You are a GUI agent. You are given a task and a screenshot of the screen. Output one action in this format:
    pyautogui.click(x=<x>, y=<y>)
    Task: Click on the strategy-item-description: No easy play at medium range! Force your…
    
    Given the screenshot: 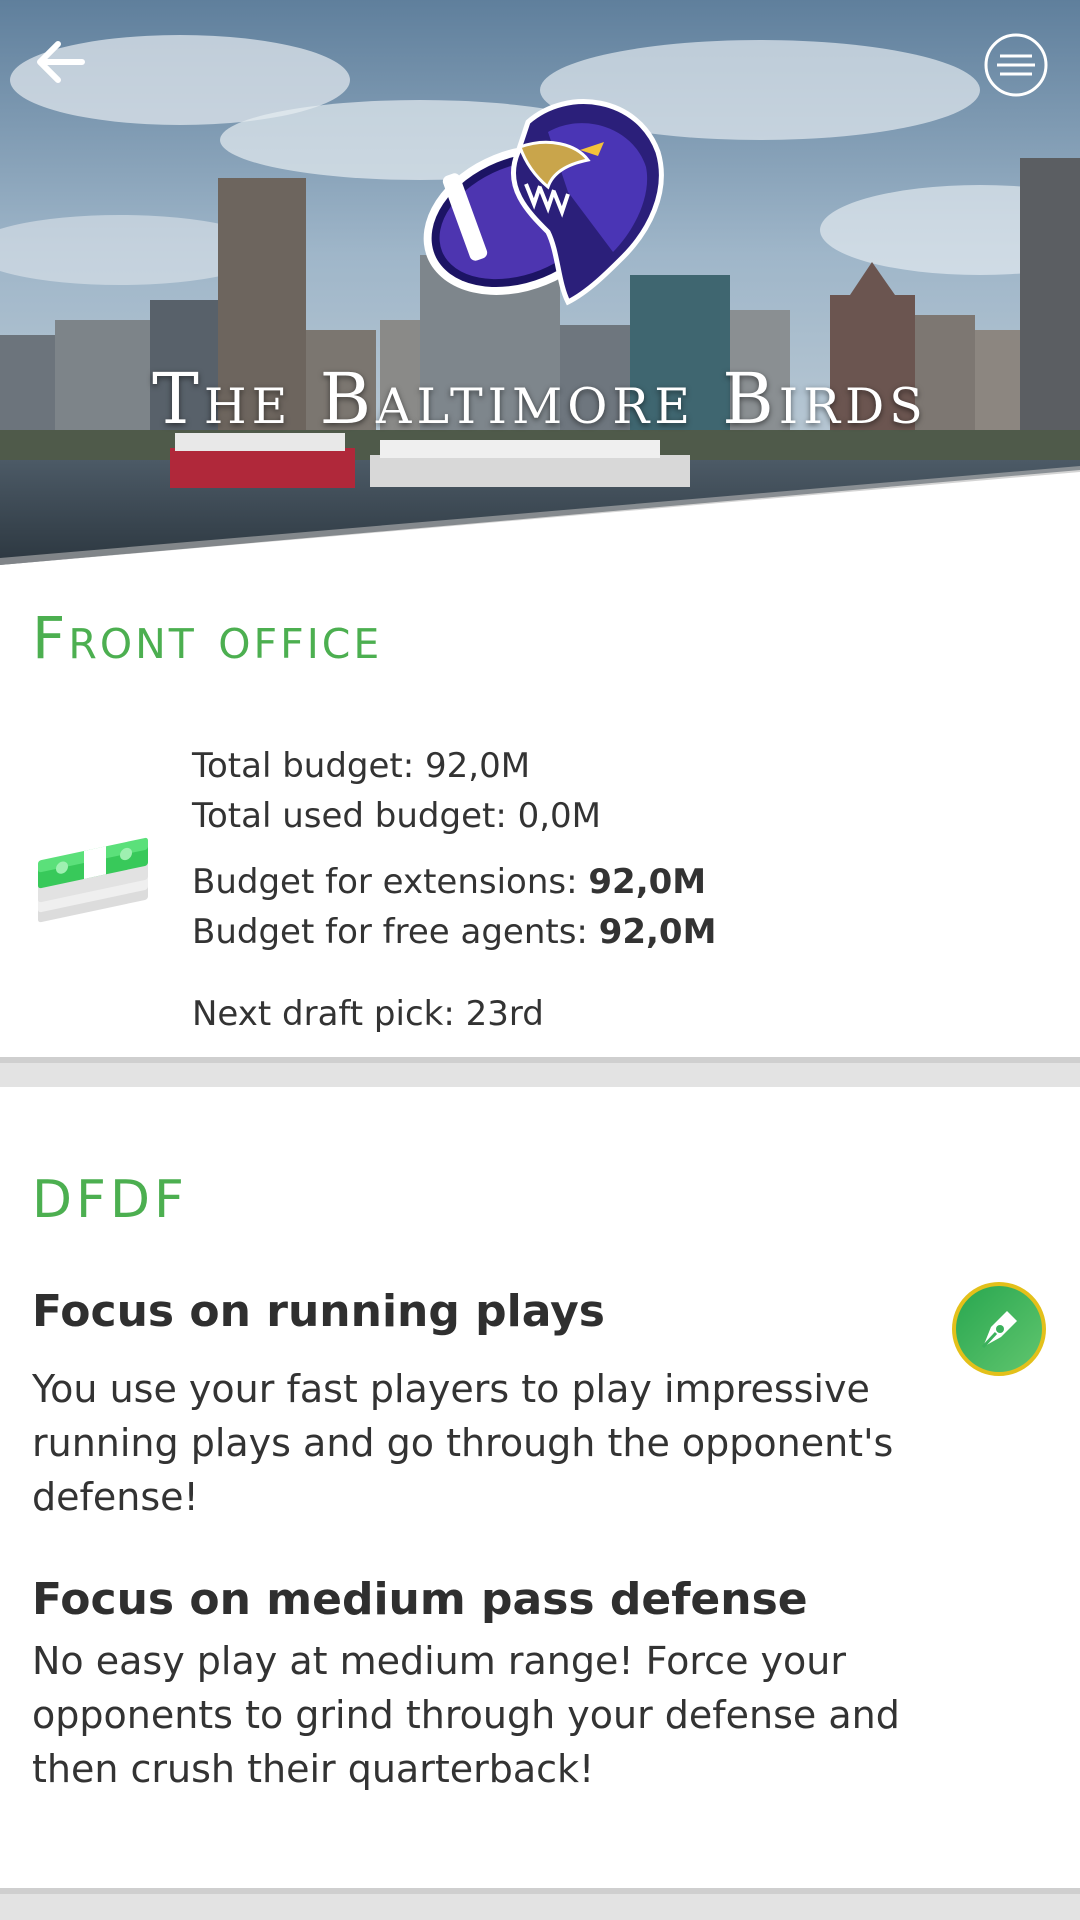 What is the action you would take?
    pyautogui.click(x=466, y=1715)
    